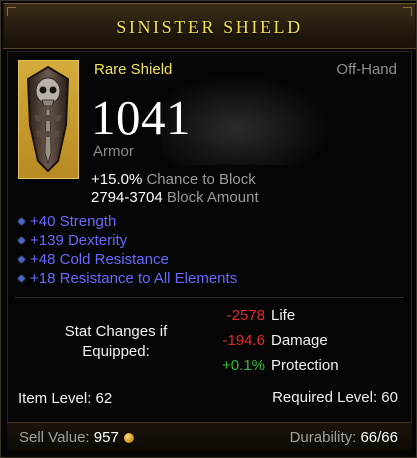 This screenshot has width=417, height=458. What do you see at coordinates (201, 179) in the screenshot?
I see `block-chance-label: Chance to Block` at bounding box center [201, 179].